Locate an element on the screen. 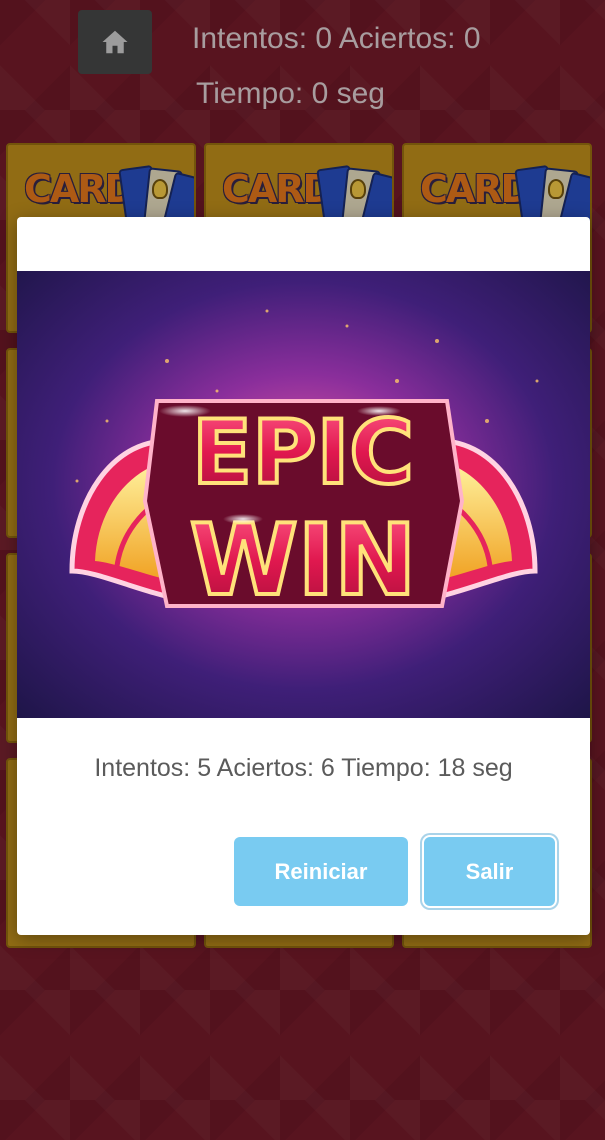  restart-button: Reiniciar is located at coordinates (321, 871).